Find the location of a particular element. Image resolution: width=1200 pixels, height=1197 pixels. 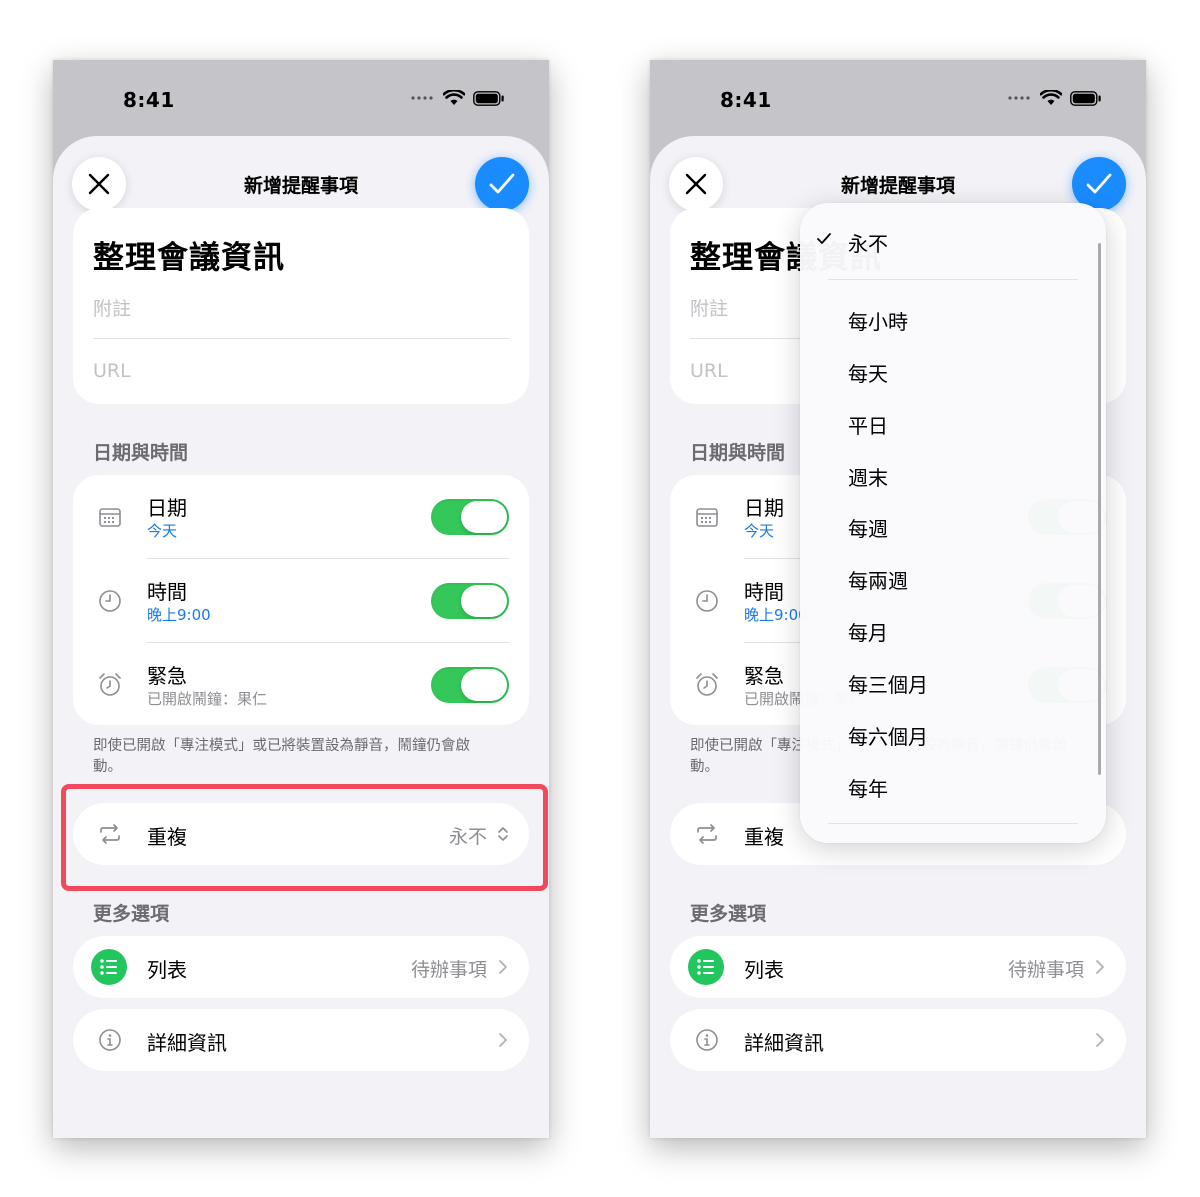

repeat-row-highlight is located at coordinates (304, 837).